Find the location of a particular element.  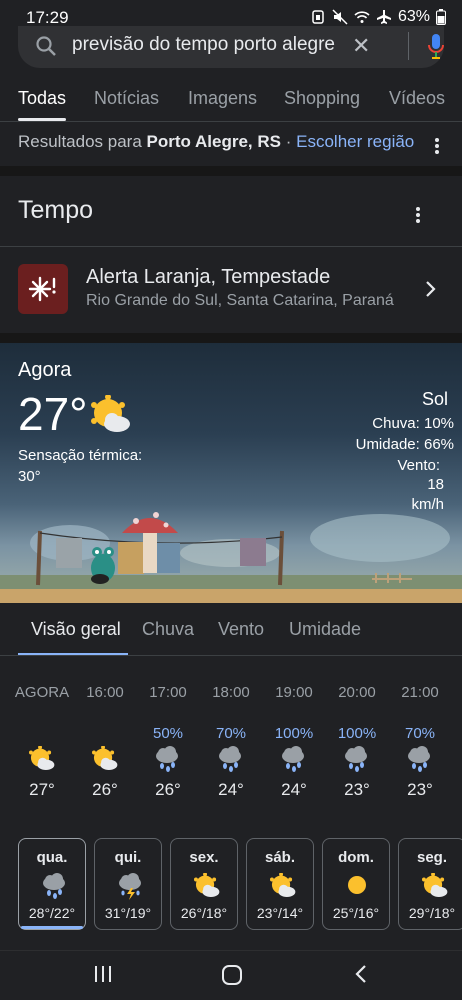

section-gap is located at coordinates (231, 171).